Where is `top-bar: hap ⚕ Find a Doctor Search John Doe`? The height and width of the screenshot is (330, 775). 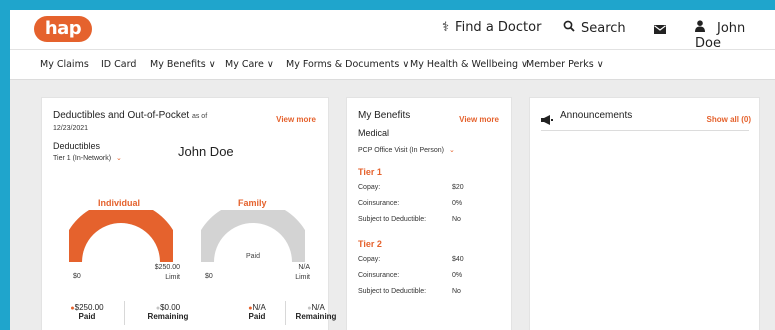
top-bar: hap ⚕ Find a Doctor Search John Doe is located at coordinates (392, 30).